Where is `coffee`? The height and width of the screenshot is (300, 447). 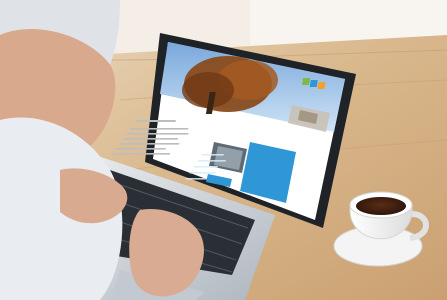 coffee is located at coordinates (381, 206).